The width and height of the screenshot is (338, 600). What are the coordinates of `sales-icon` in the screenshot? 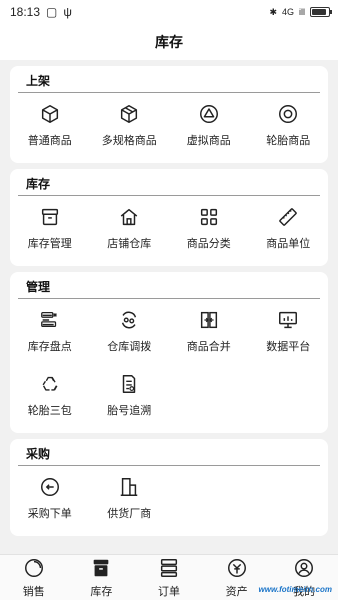 It's located at (33, 567).